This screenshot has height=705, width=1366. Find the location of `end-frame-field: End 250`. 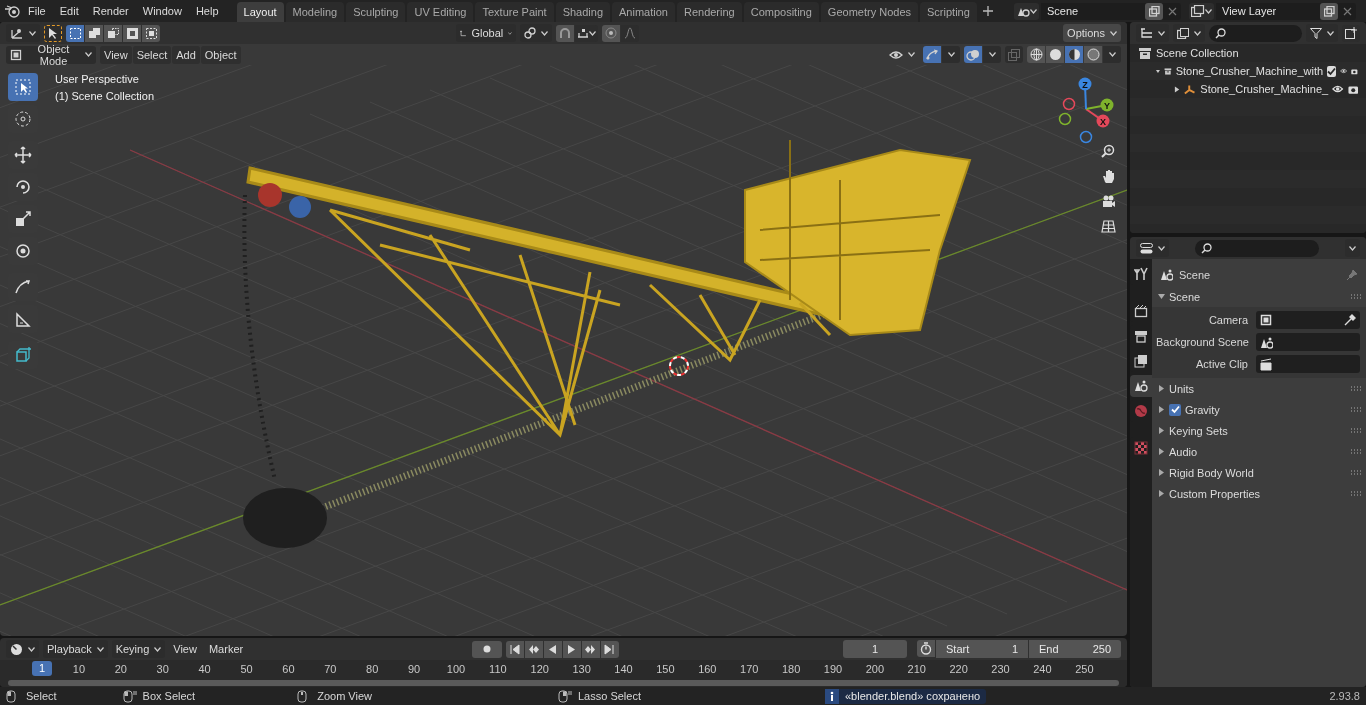

end-frame-field: End 250 is located at coordinates (1075, 649).